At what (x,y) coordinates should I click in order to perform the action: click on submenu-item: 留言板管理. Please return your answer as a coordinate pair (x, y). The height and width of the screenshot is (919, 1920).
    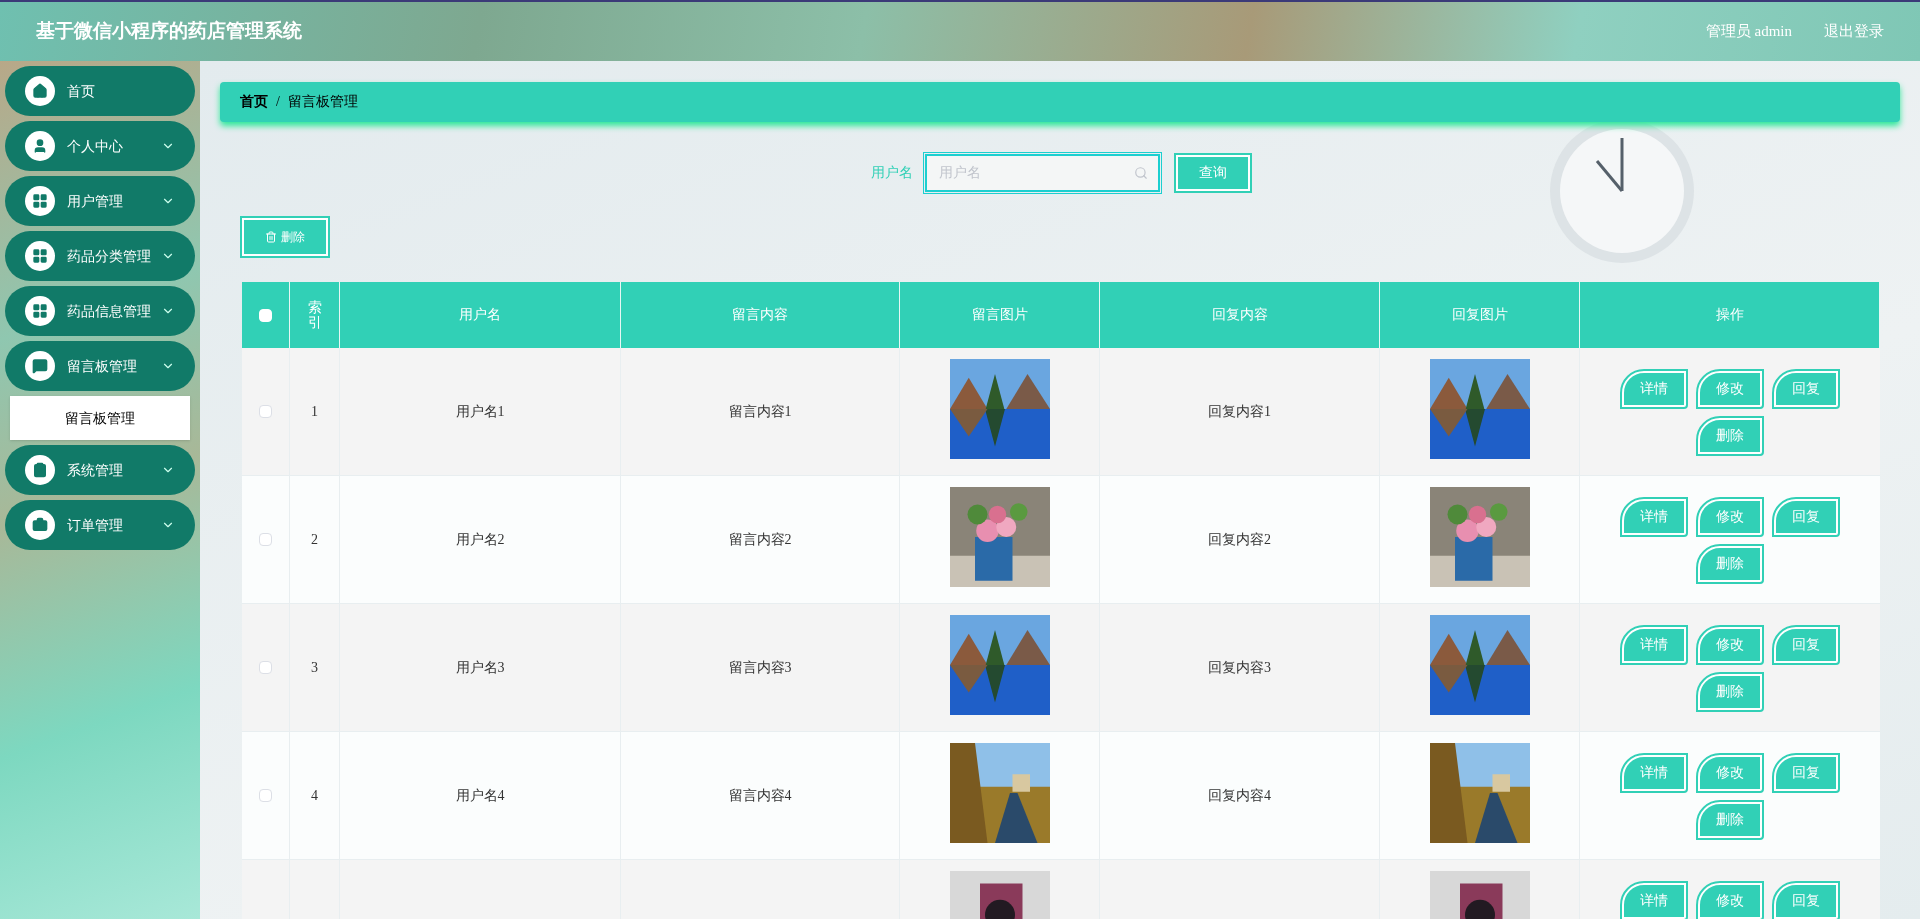
    Looking at the image, I should click on (100, 418).